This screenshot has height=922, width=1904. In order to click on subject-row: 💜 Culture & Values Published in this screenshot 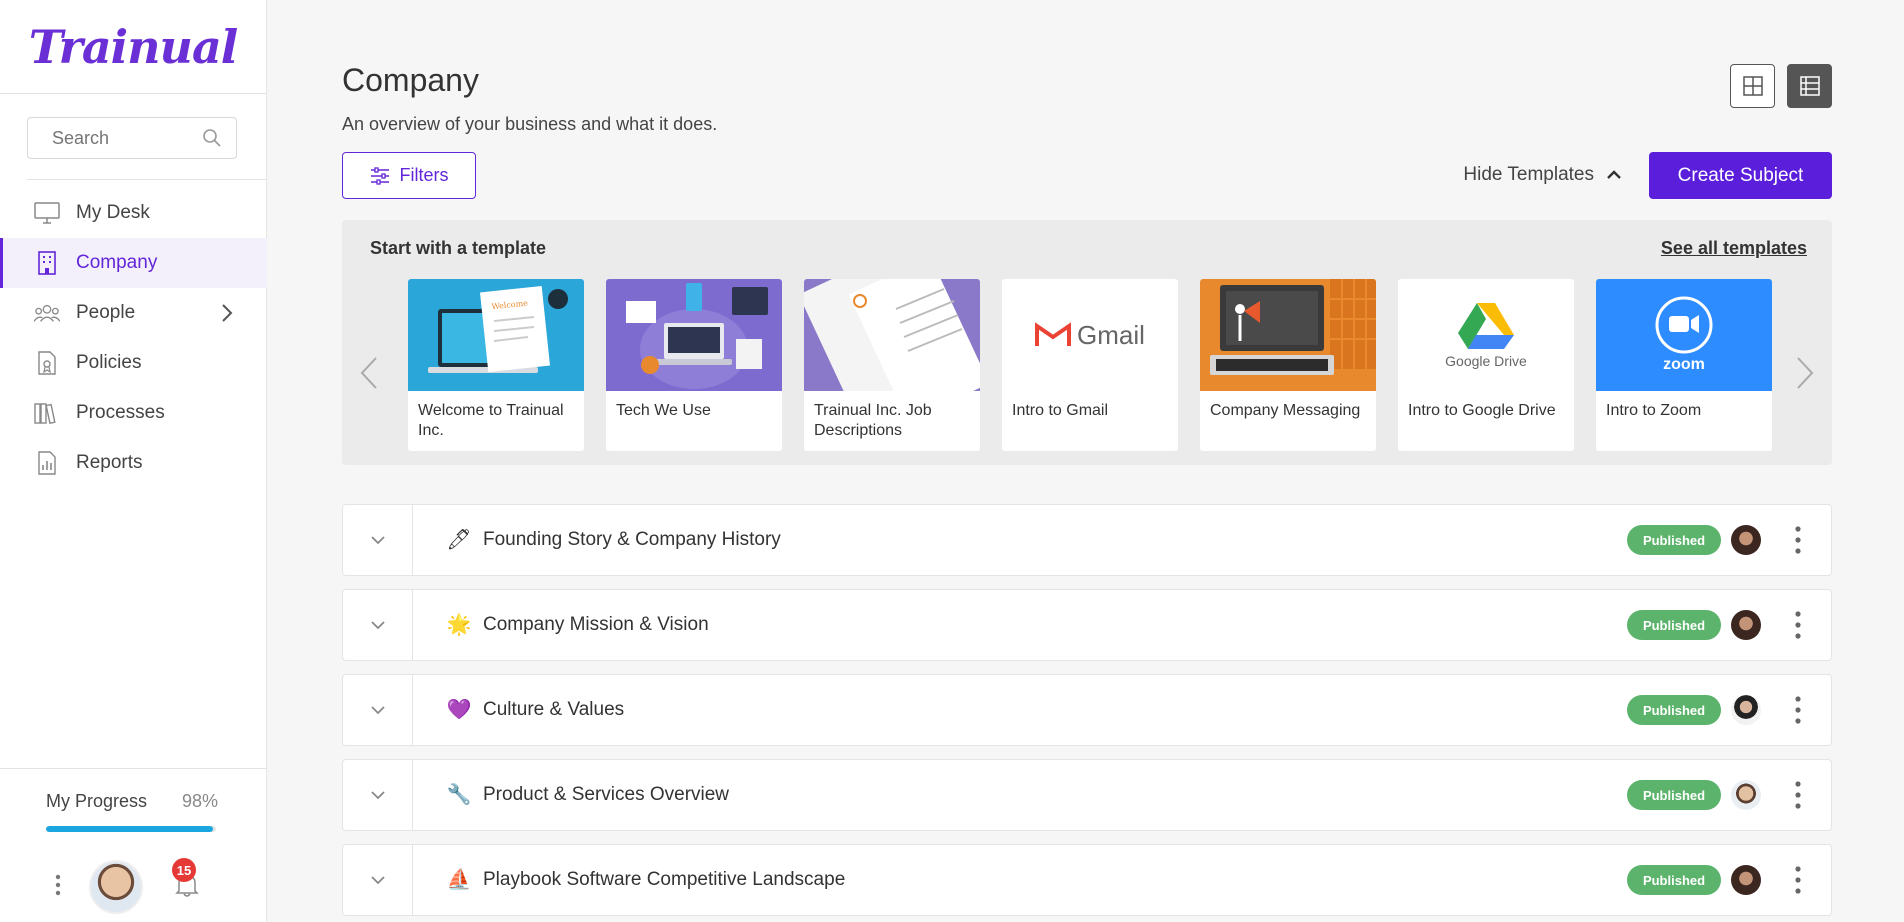, I will do `click(1087, 710)`.